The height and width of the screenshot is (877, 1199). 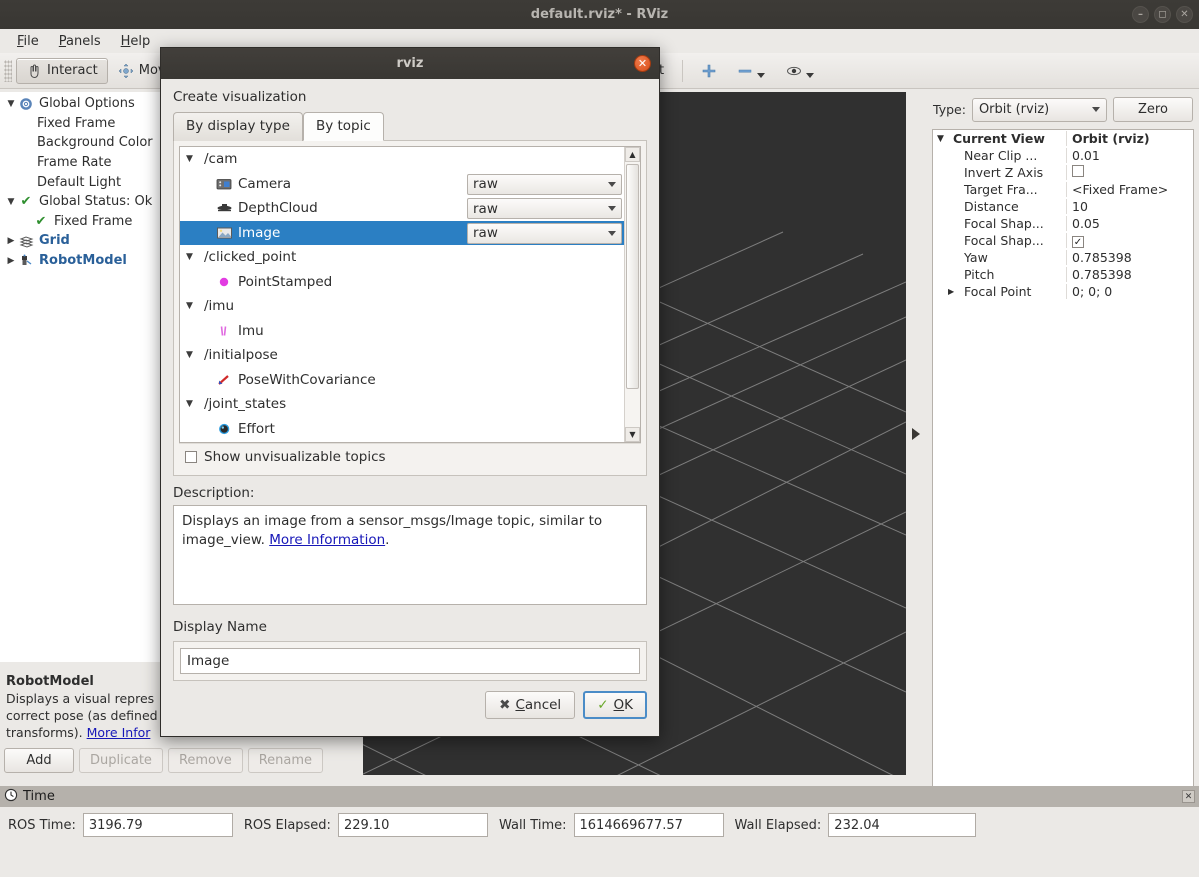 What do you see at coordinates (11, 797) in the screenshot?
I see `clock-icon` at bounding box center [11, 797].